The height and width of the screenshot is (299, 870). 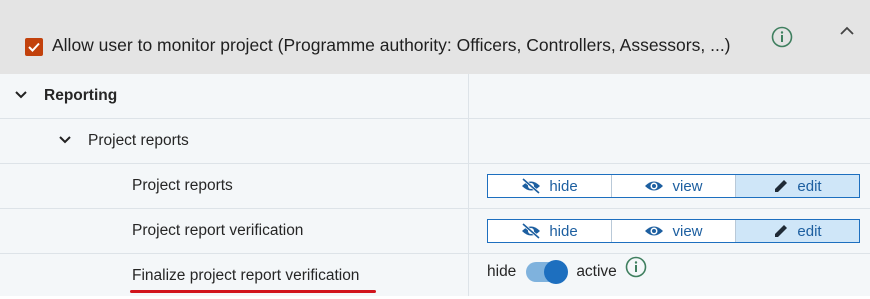 What do you see at coordinates (81, 95) in the screenshot?
I see `row-label: Reporting` at bounding box center [81, 95].